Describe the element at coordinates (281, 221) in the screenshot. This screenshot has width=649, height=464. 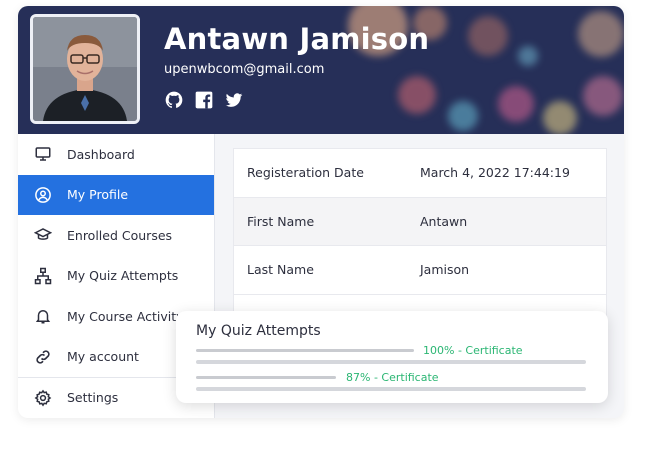
I see `row-label: First Name` at that location.